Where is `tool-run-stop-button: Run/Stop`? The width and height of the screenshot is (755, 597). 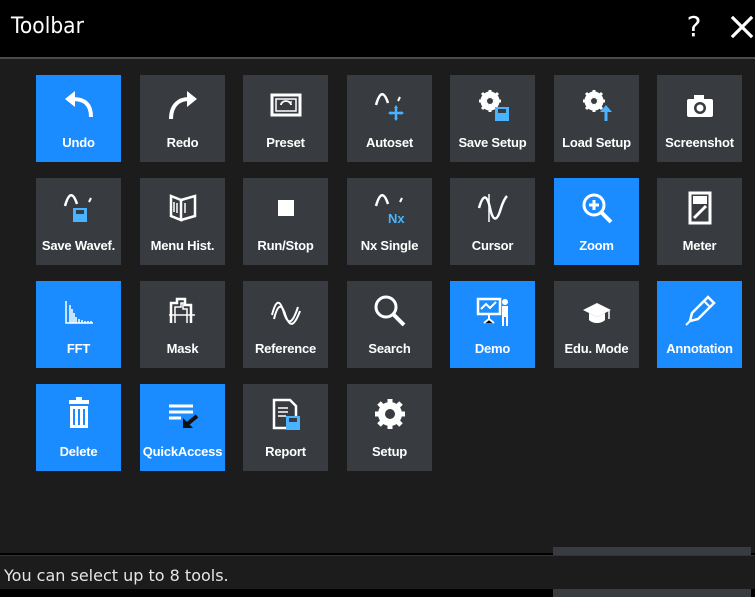 tool-run-stop-button: Run/Stop is located at coordinates (285, 221).